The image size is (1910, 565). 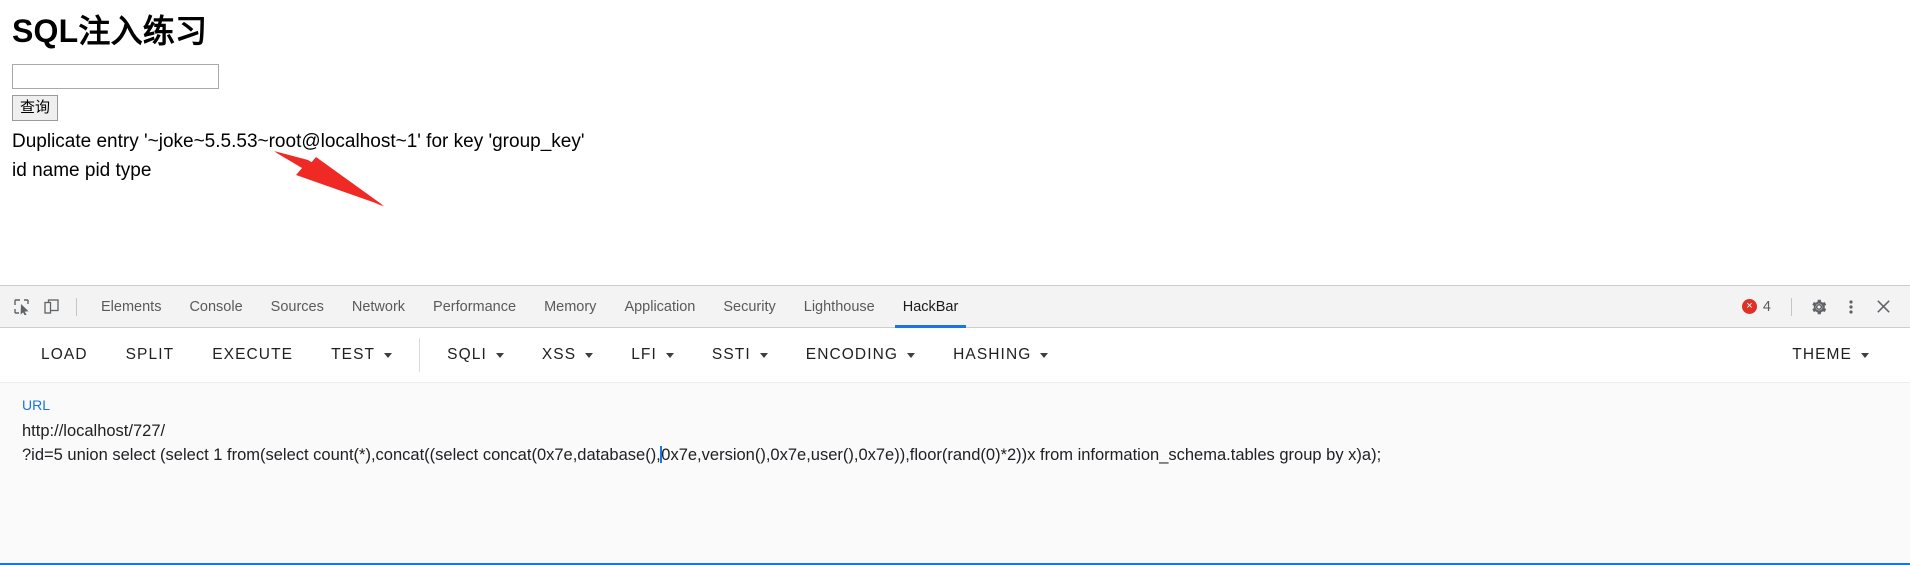 I want to click on hackbar-execute-label: EXECUTE, so click(x=253, y=354).